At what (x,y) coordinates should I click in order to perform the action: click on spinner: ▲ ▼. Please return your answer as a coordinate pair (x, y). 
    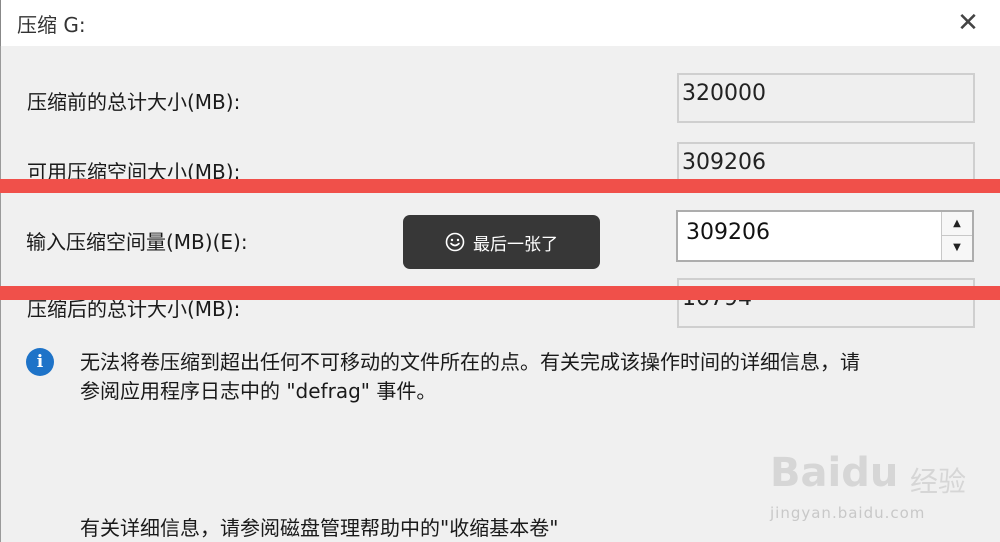
    Looking at the image, I should click on (956, 236).